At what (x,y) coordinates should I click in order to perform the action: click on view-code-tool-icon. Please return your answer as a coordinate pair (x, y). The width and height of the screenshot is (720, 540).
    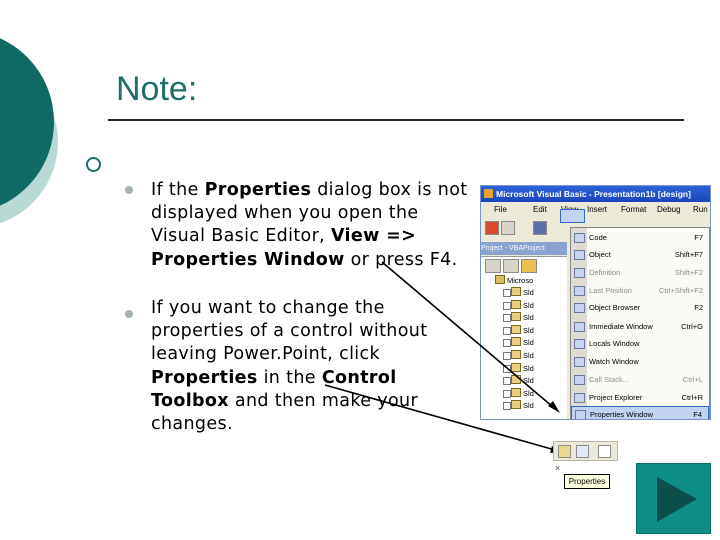
    Looking at the image, I should click on (582, 451).